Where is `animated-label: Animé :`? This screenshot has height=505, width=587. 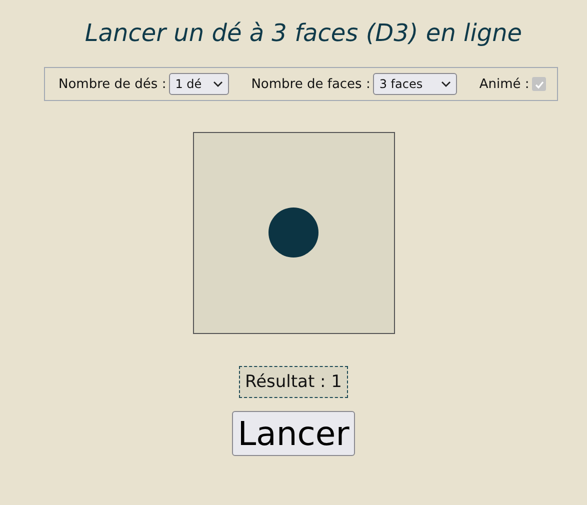
animated-label: Animé : is located at coordinates (504, 84).